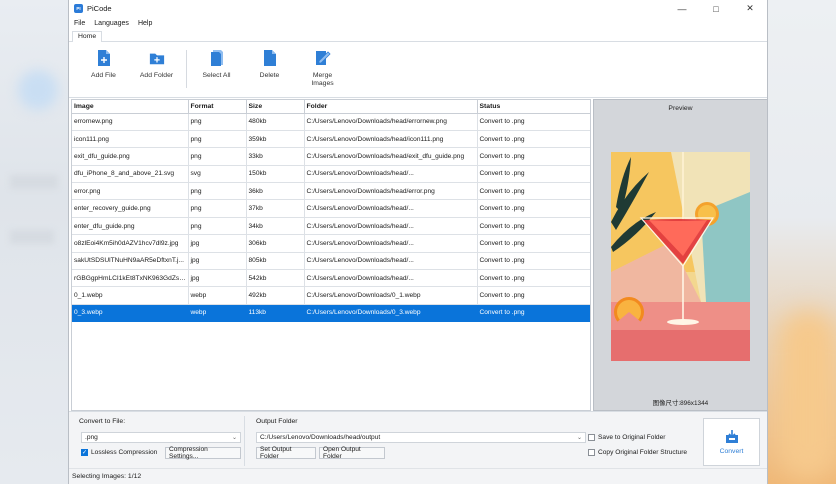 This screenshot has width=836, height=484. Describe the element at coordinates (217, 107) in the screenshot. I see `column-header-format: Format` at that location.